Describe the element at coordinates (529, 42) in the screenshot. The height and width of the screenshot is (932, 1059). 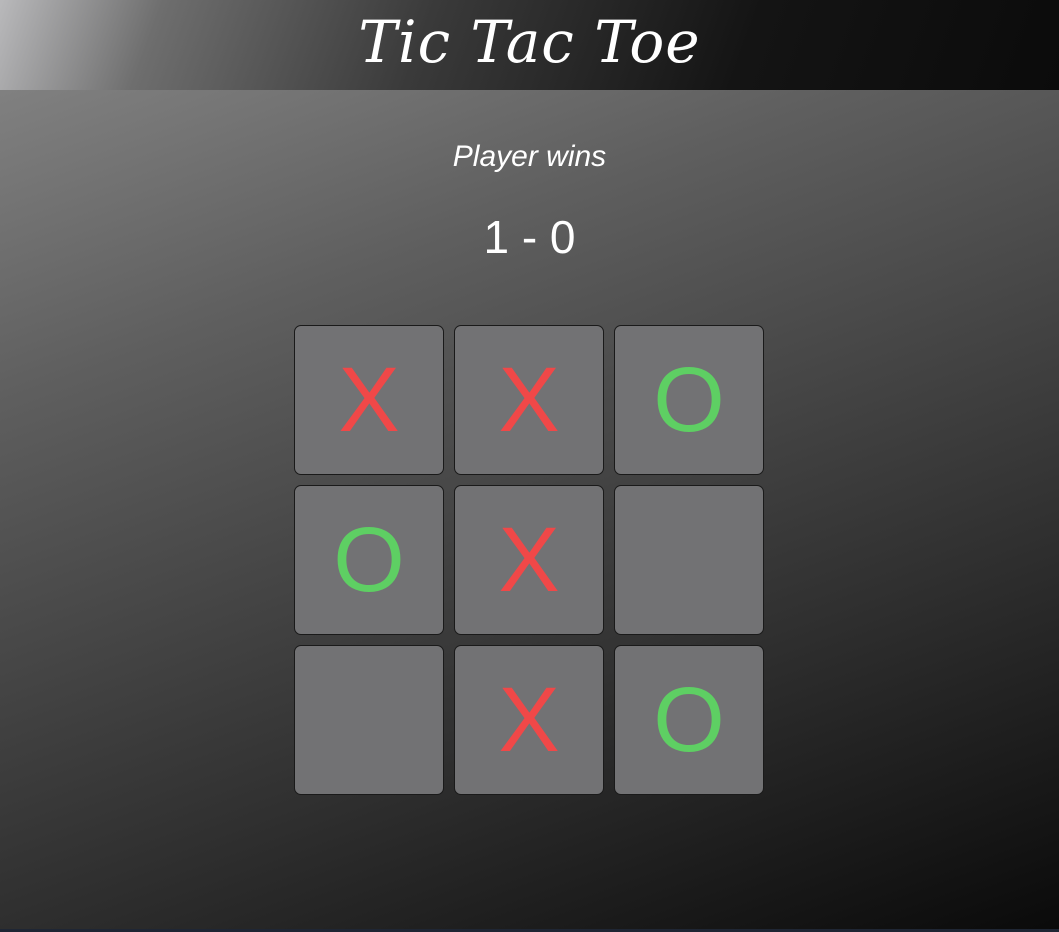
I see `game-title: Tic Tac Toe` at that location.